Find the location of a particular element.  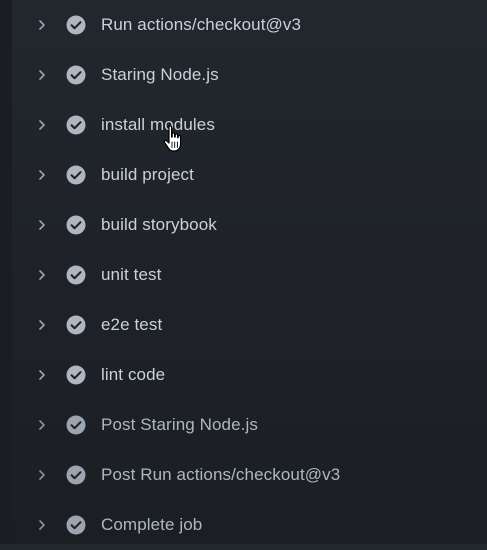

step-row-build-storybook: build storybook is located at coordinates (244, 225).